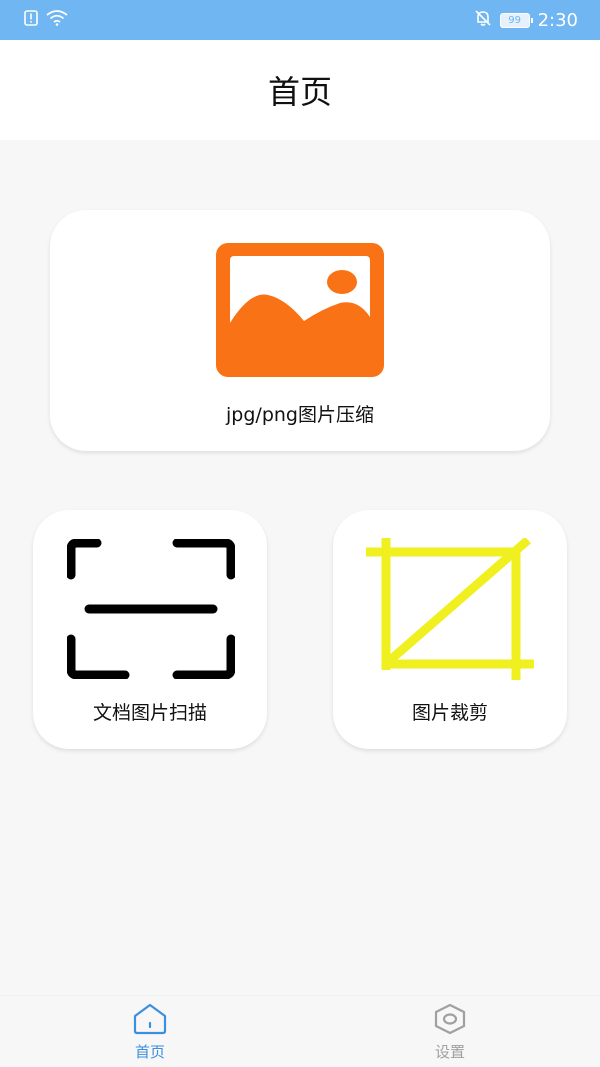 The width and height of the screenshot is (600, 1067). I want to click on battery-icon: 99, so click(516, 20).